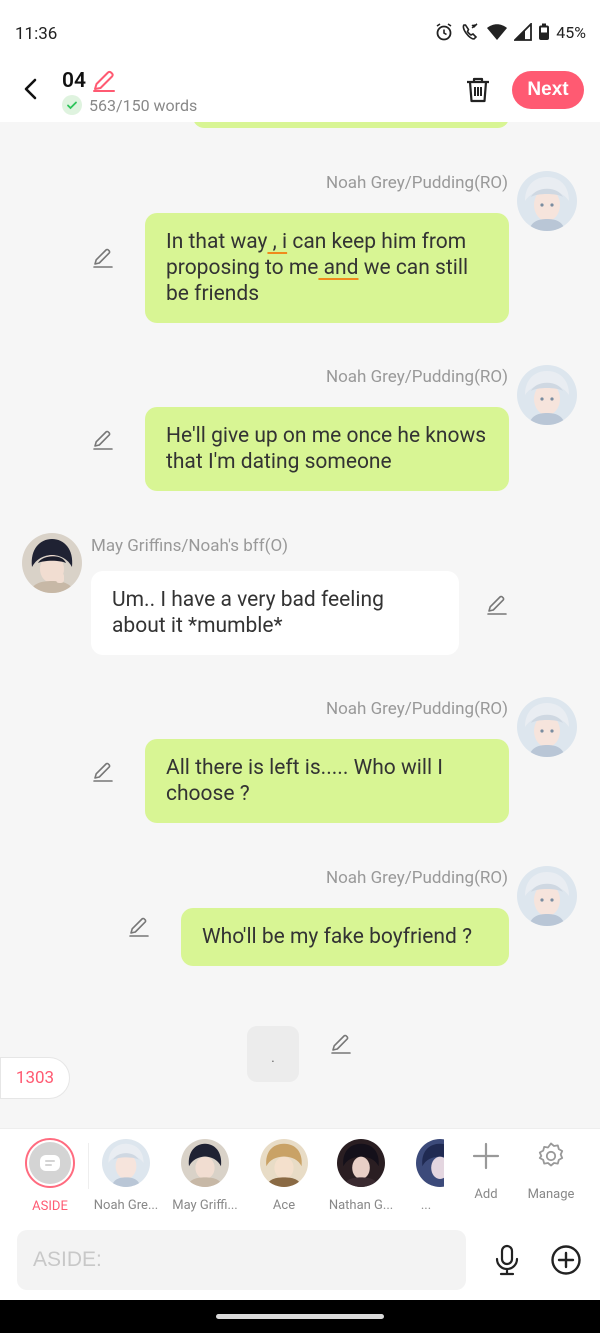  Describe the element at coordinates (507, 1260) in the screenshot. I see `microphone-icon` at that location.